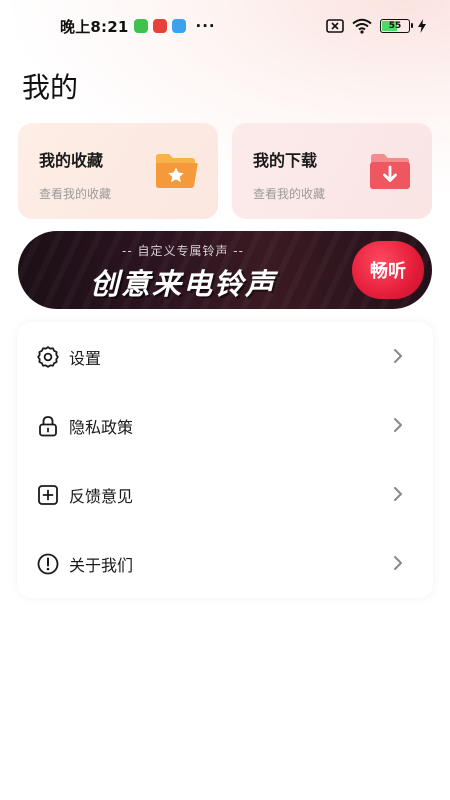 The image size is (450, 800). I want to click on gear-icon, so click(48, 357).